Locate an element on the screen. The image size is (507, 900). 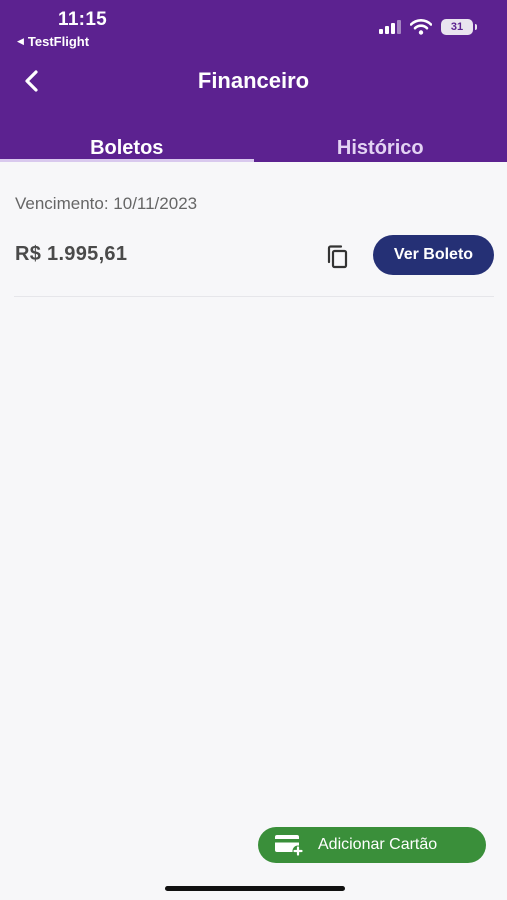
tab-historico: Histórico is located at coordinates (380, 145).